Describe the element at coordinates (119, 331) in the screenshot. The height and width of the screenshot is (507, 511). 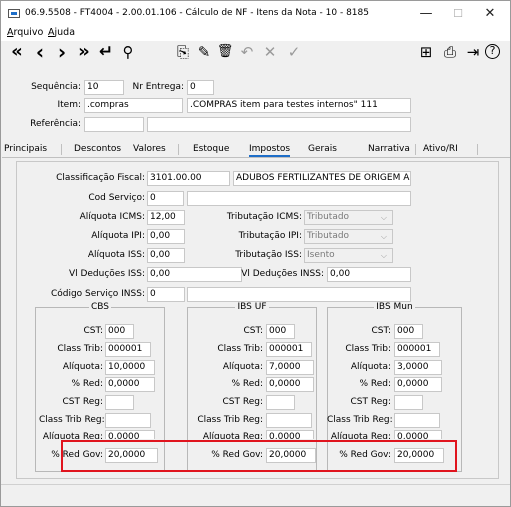
I see `cbs-cst-field: 000` at that location.